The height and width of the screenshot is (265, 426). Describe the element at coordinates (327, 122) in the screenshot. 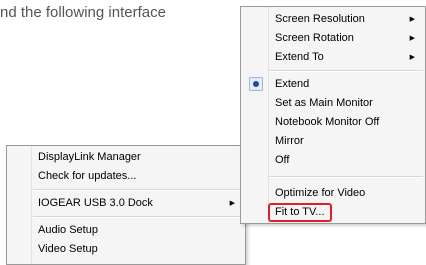

I see `menu-item-label: Notebook Monitor Off` at that location.